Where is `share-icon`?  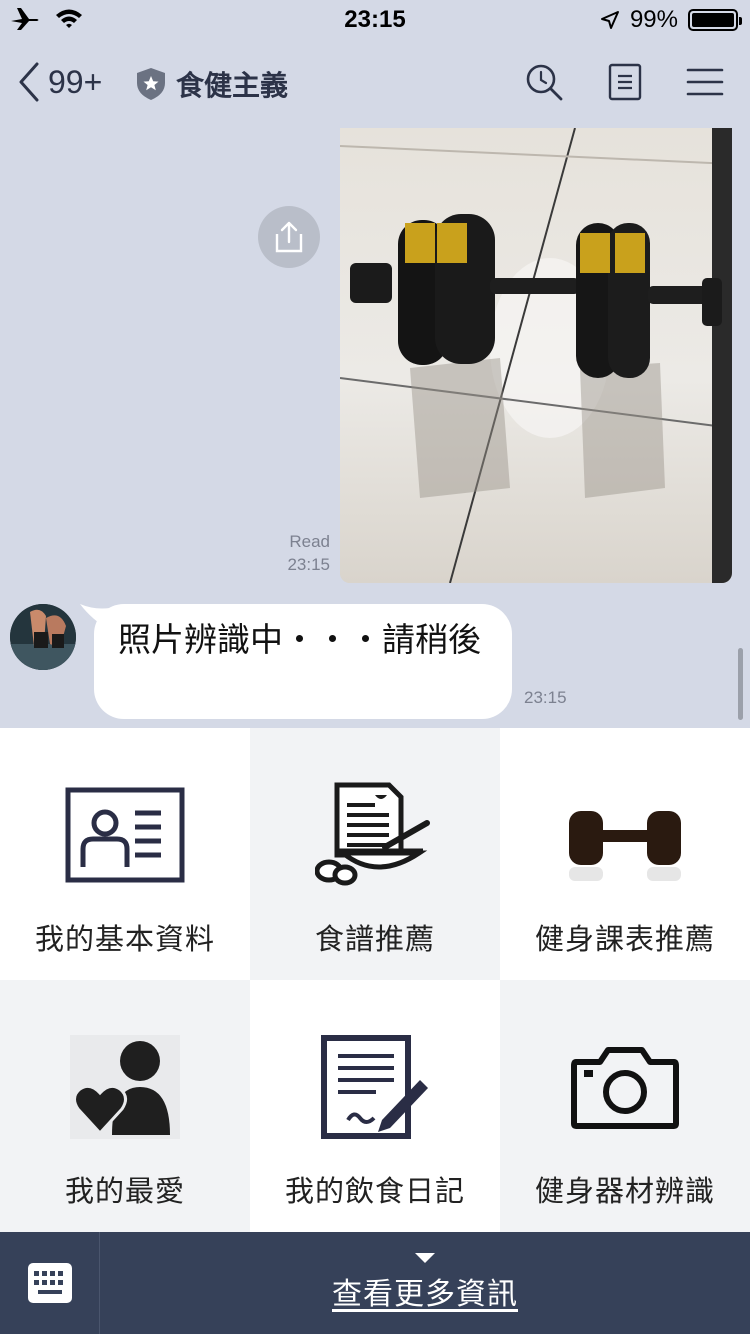 share-icon is located at coordinates (289, 237).